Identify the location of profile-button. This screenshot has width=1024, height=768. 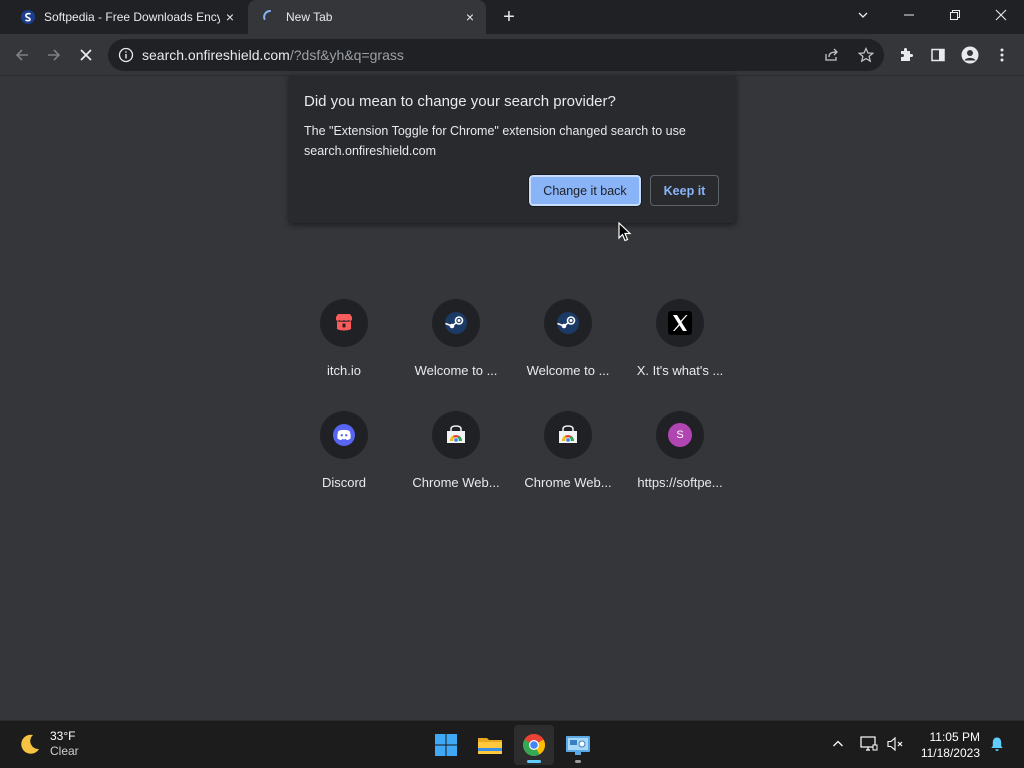
(970, 55).